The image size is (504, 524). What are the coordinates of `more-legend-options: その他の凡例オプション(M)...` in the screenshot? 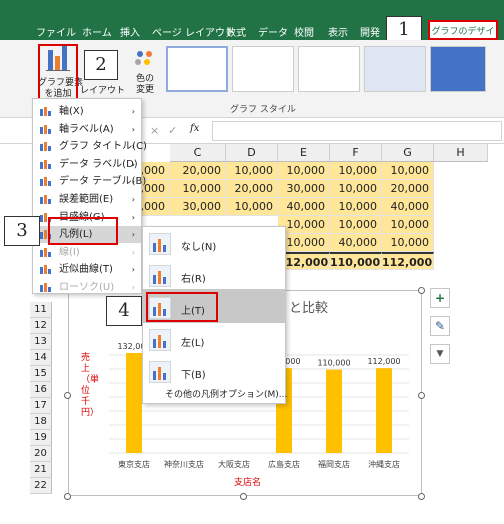 It's located at (226, 393).